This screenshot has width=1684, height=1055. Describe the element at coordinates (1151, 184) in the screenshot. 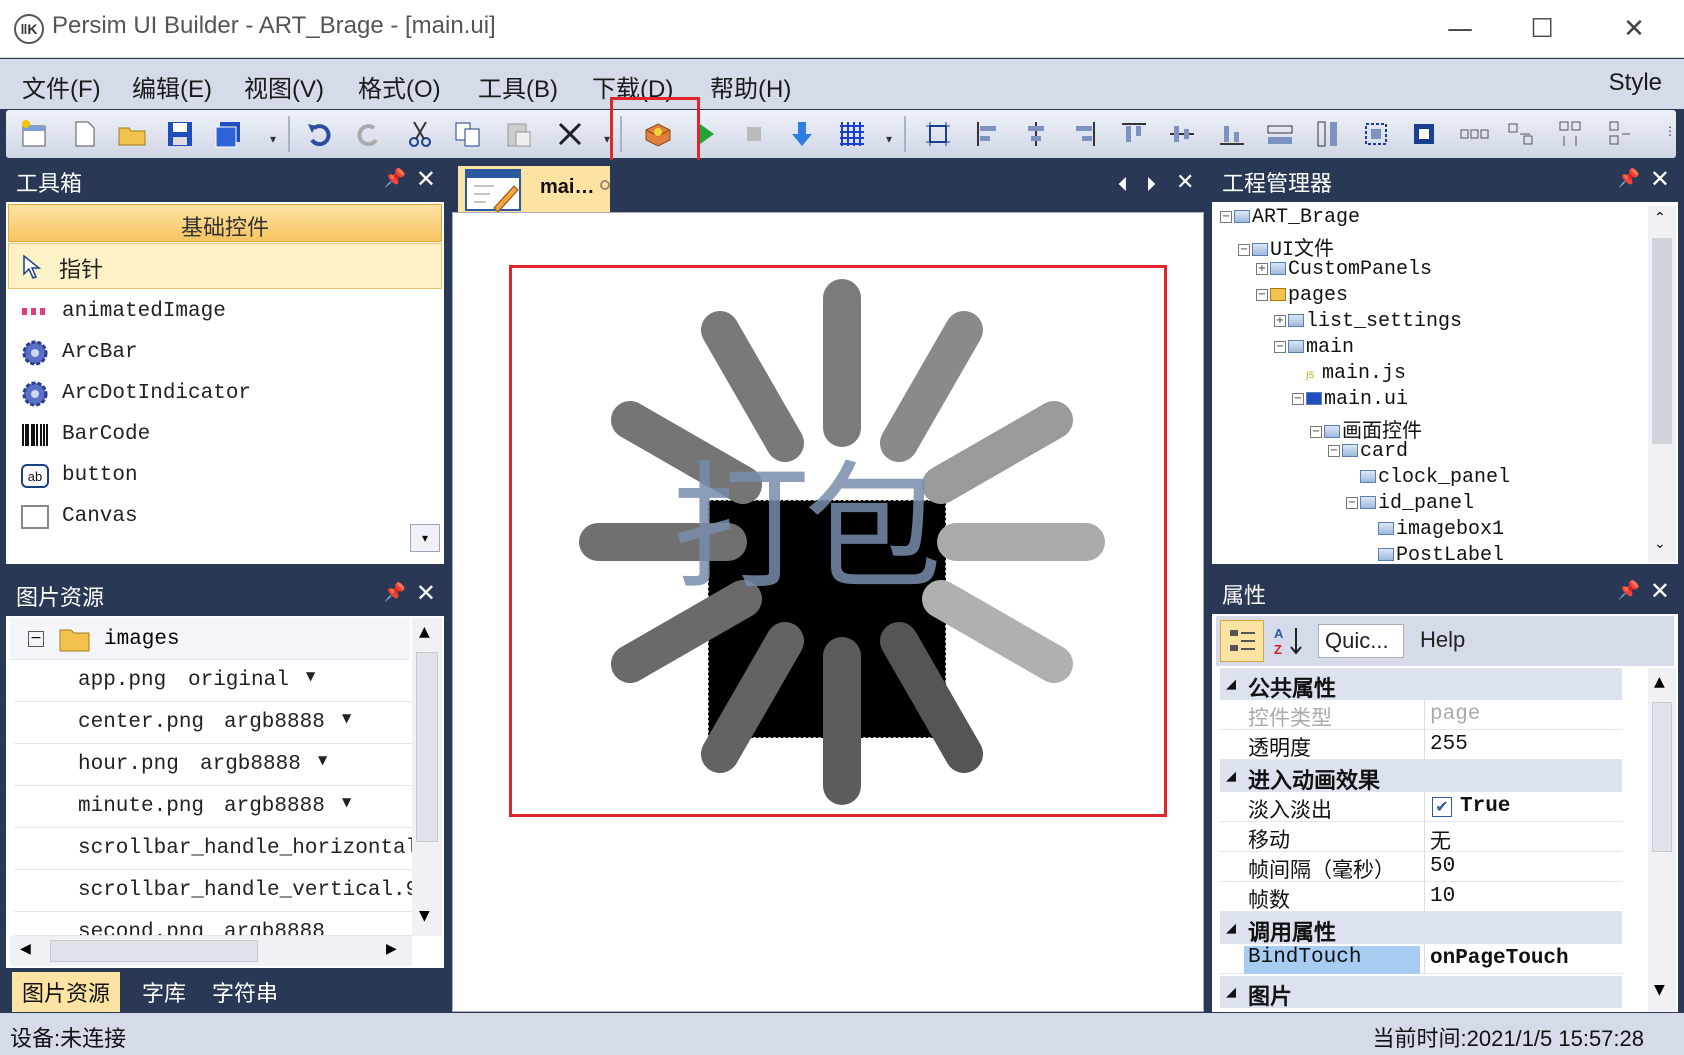

I see `tab-next-icon: ⏵` at that location.